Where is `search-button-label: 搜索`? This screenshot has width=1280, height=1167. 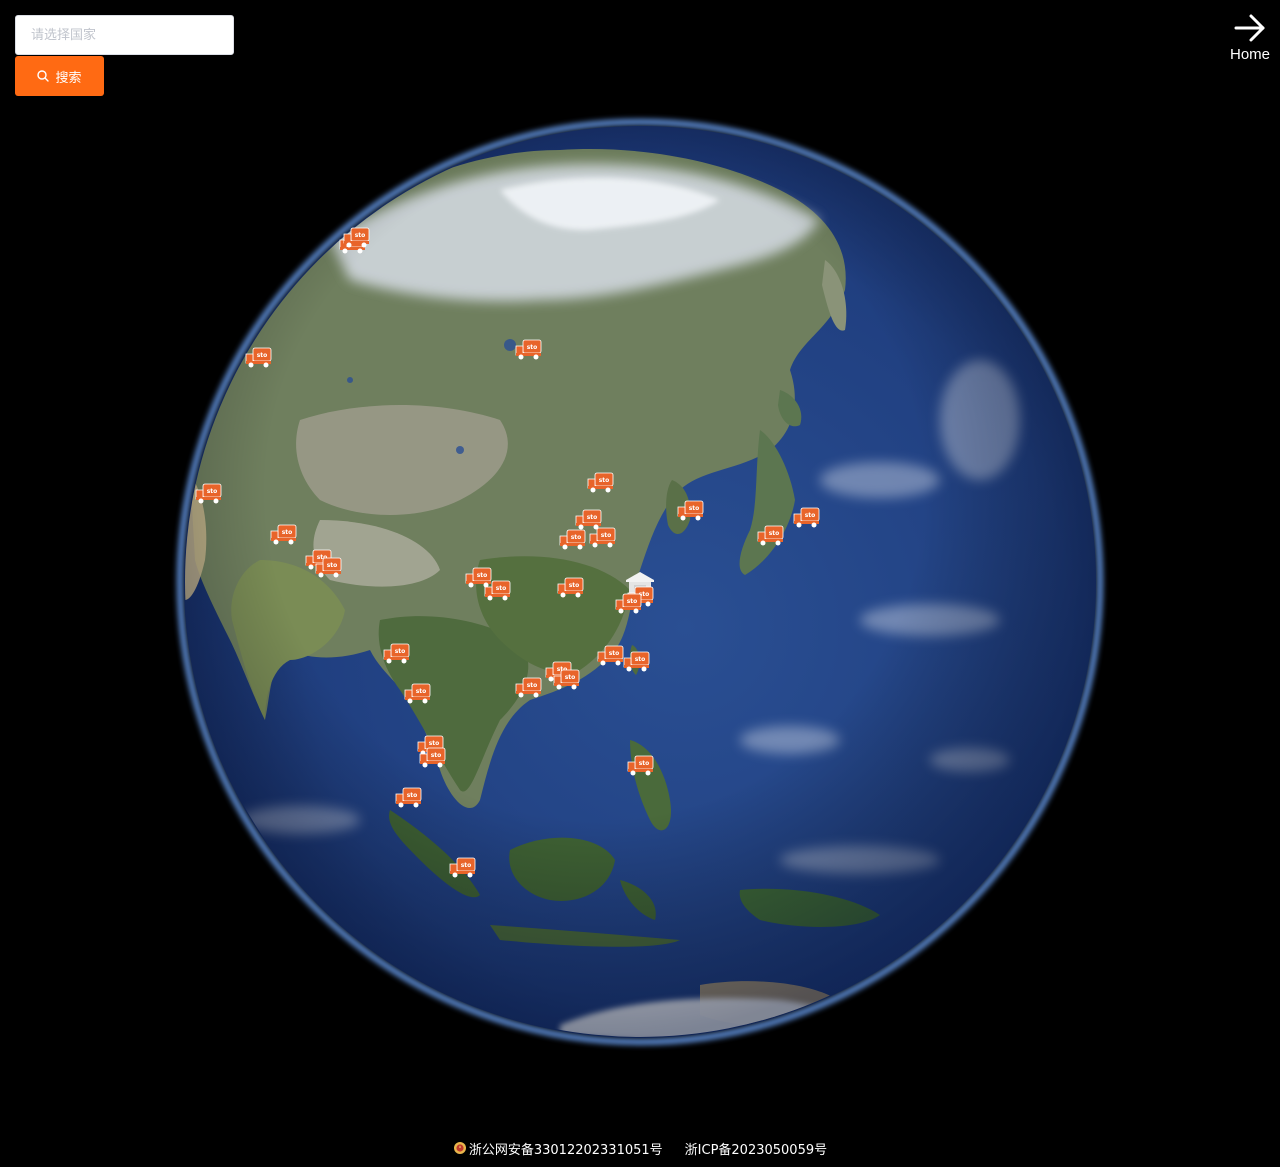 search-button-label: 搜索 is located at coordinates (68, 78).